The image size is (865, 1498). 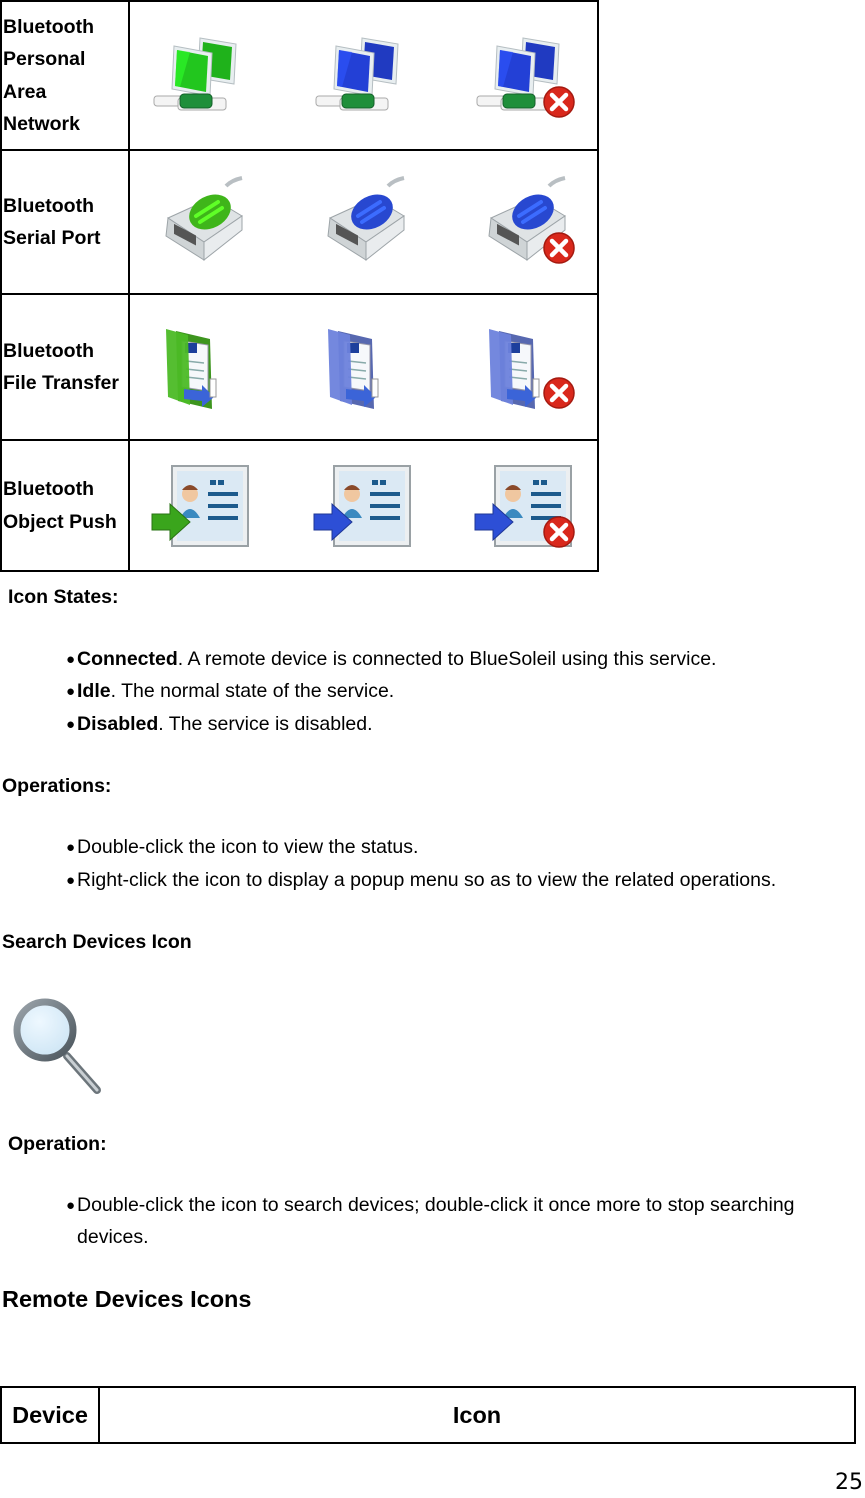 I want to click on list-item-line: devices., so click(x=113, y=1237).